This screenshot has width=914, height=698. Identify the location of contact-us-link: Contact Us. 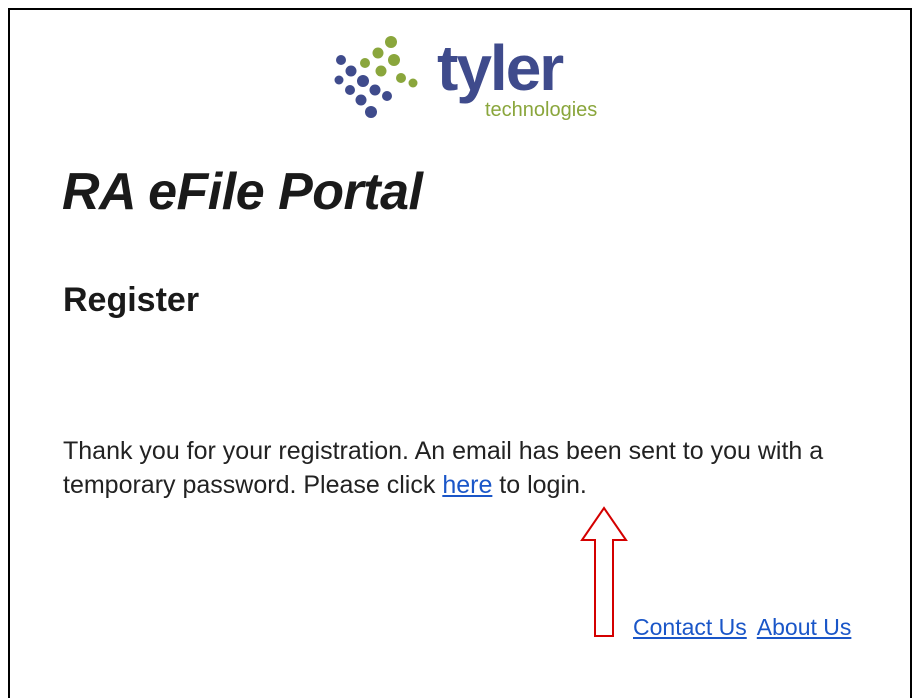
(690, 627).